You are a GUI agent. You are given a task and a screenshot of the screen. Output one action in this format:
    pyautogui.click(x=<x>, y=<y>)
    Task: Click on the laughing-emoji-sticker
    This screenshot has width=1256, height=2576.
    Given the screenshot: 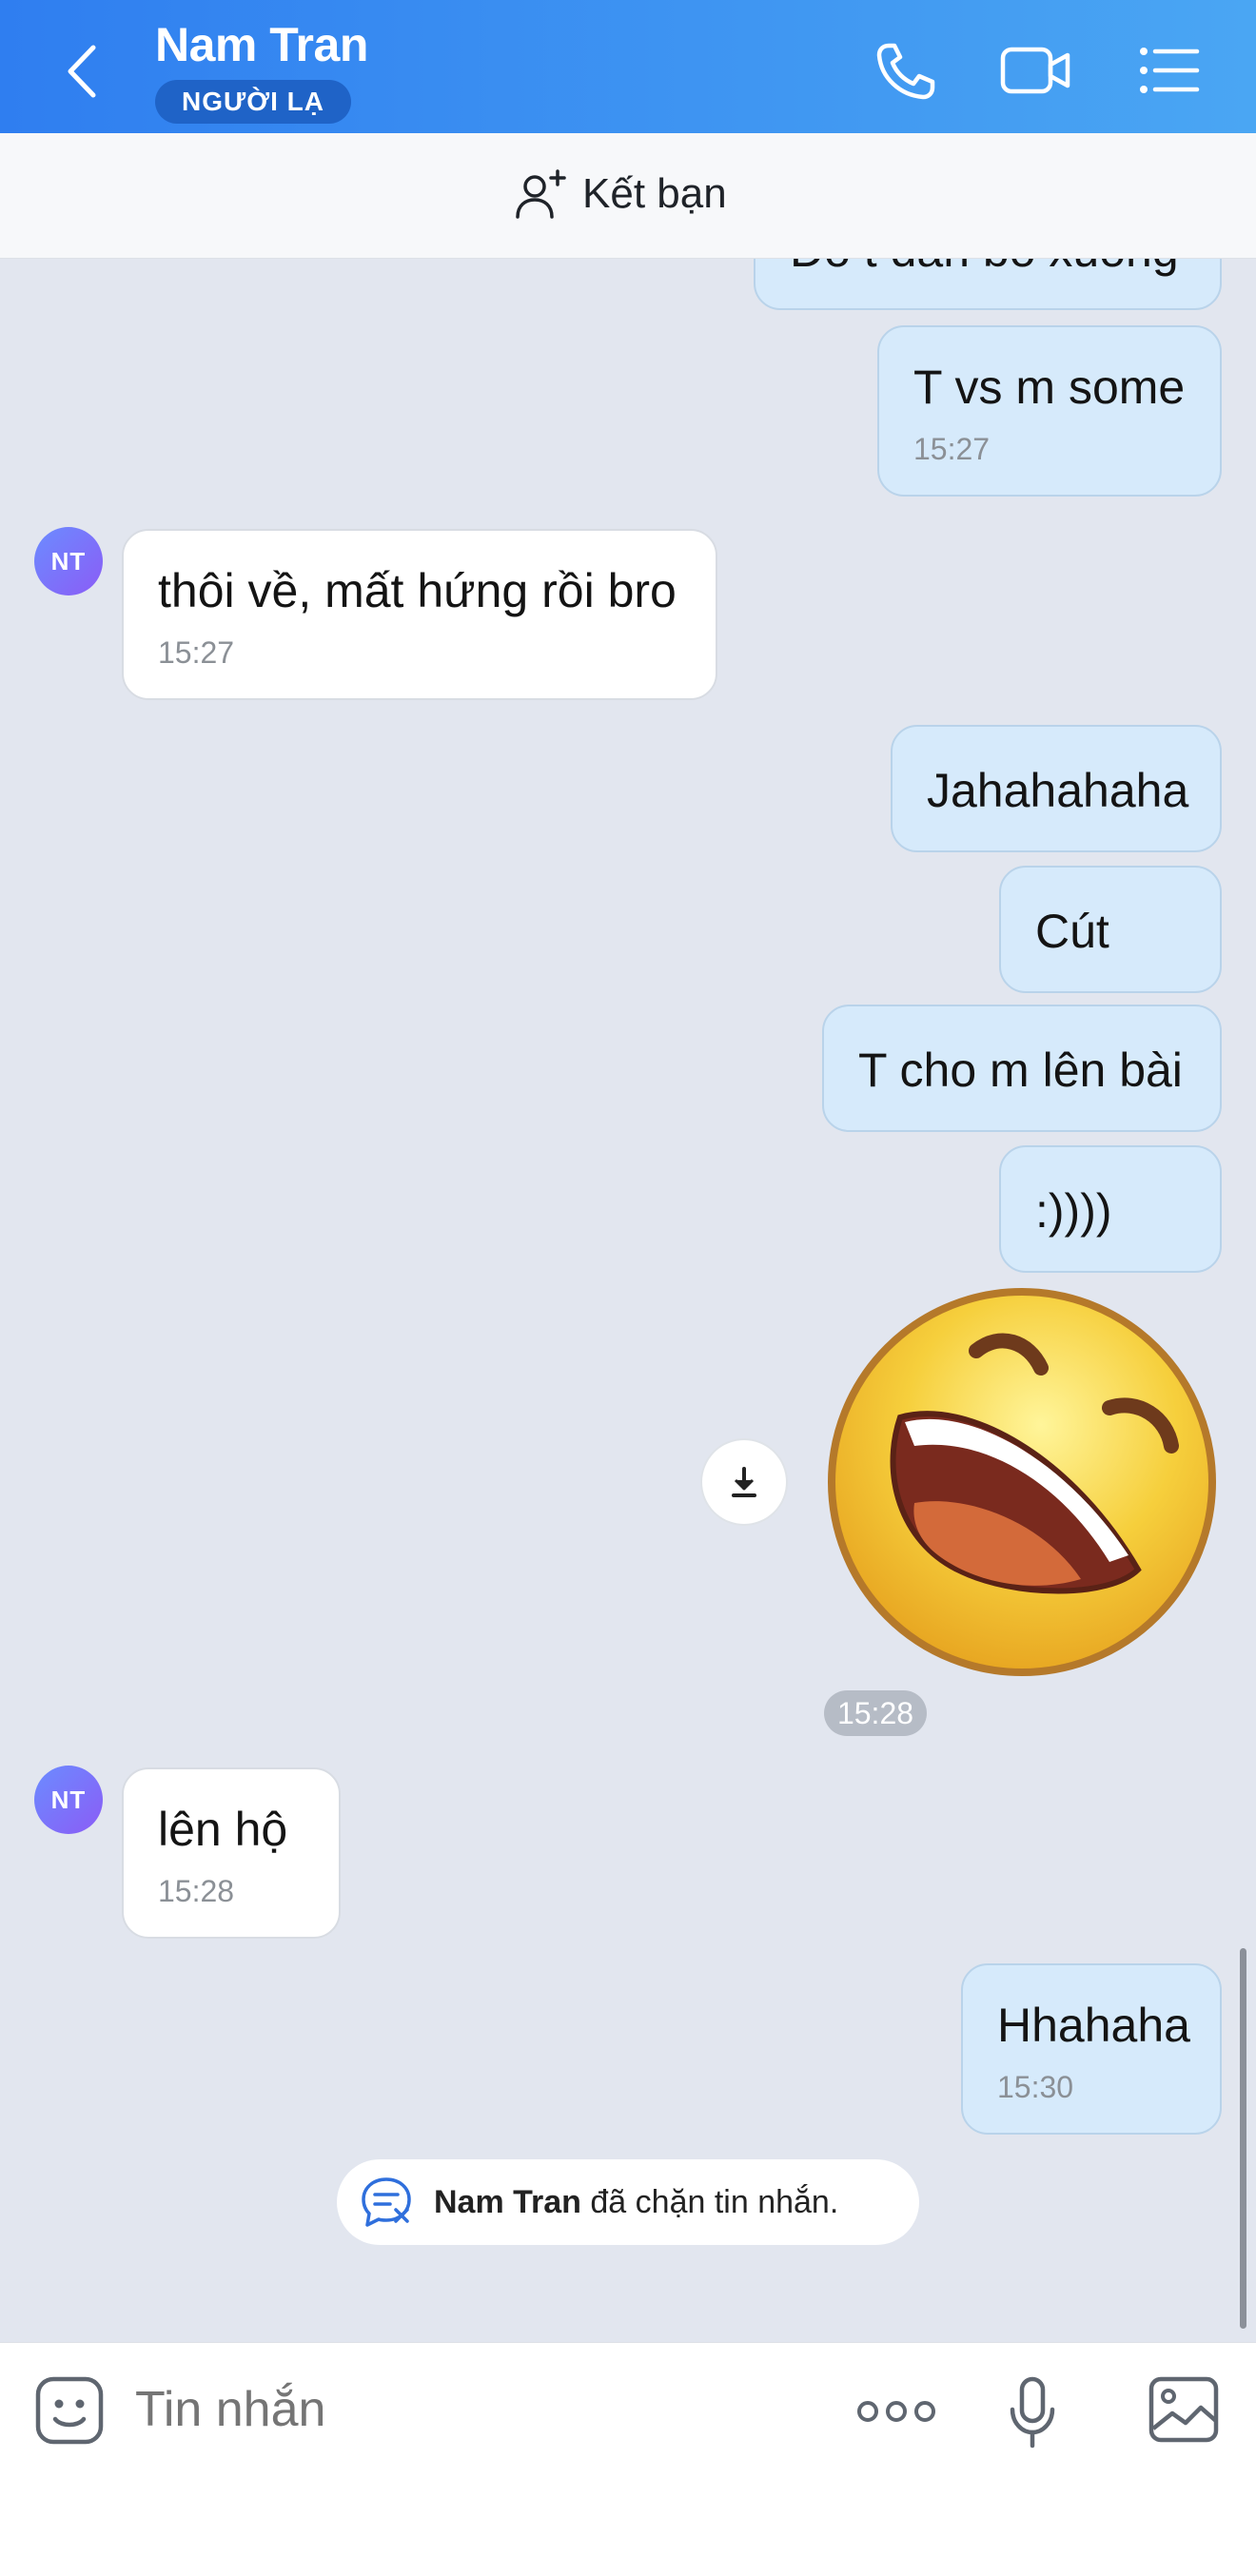 What is the action you would take?
    pyautogui.click(x=1022, y=1482)
    